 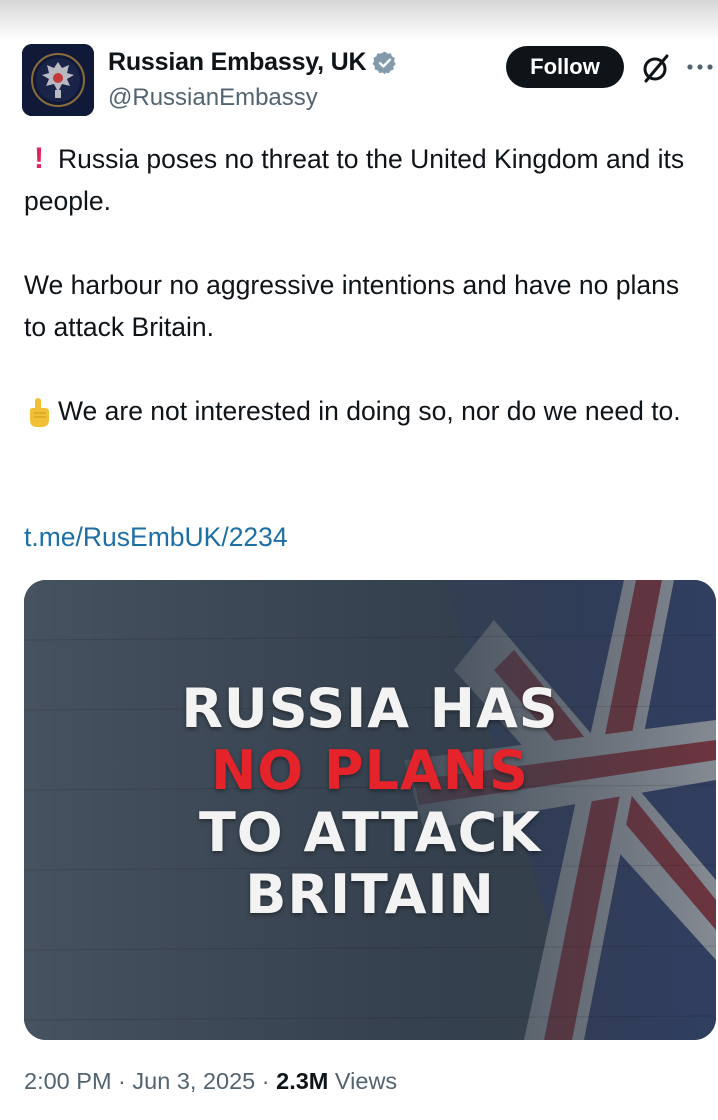 What do you see at coordinates (370, 894) in the screenshot?
I see `headline-line-4: BRITAIN` at bounding box center [370, 894].